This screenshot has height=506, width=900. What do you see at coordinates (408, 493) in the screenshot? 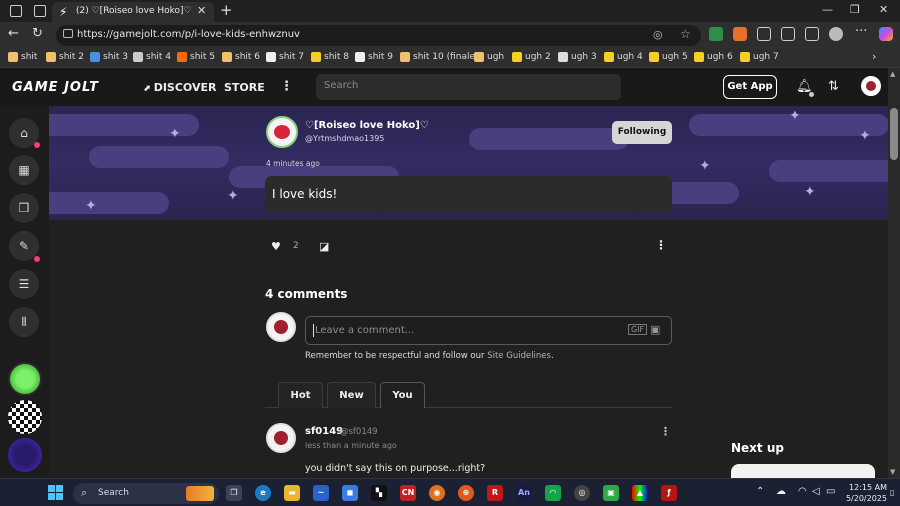
I see `app-icon: CN` at bounding box center [408, 493].